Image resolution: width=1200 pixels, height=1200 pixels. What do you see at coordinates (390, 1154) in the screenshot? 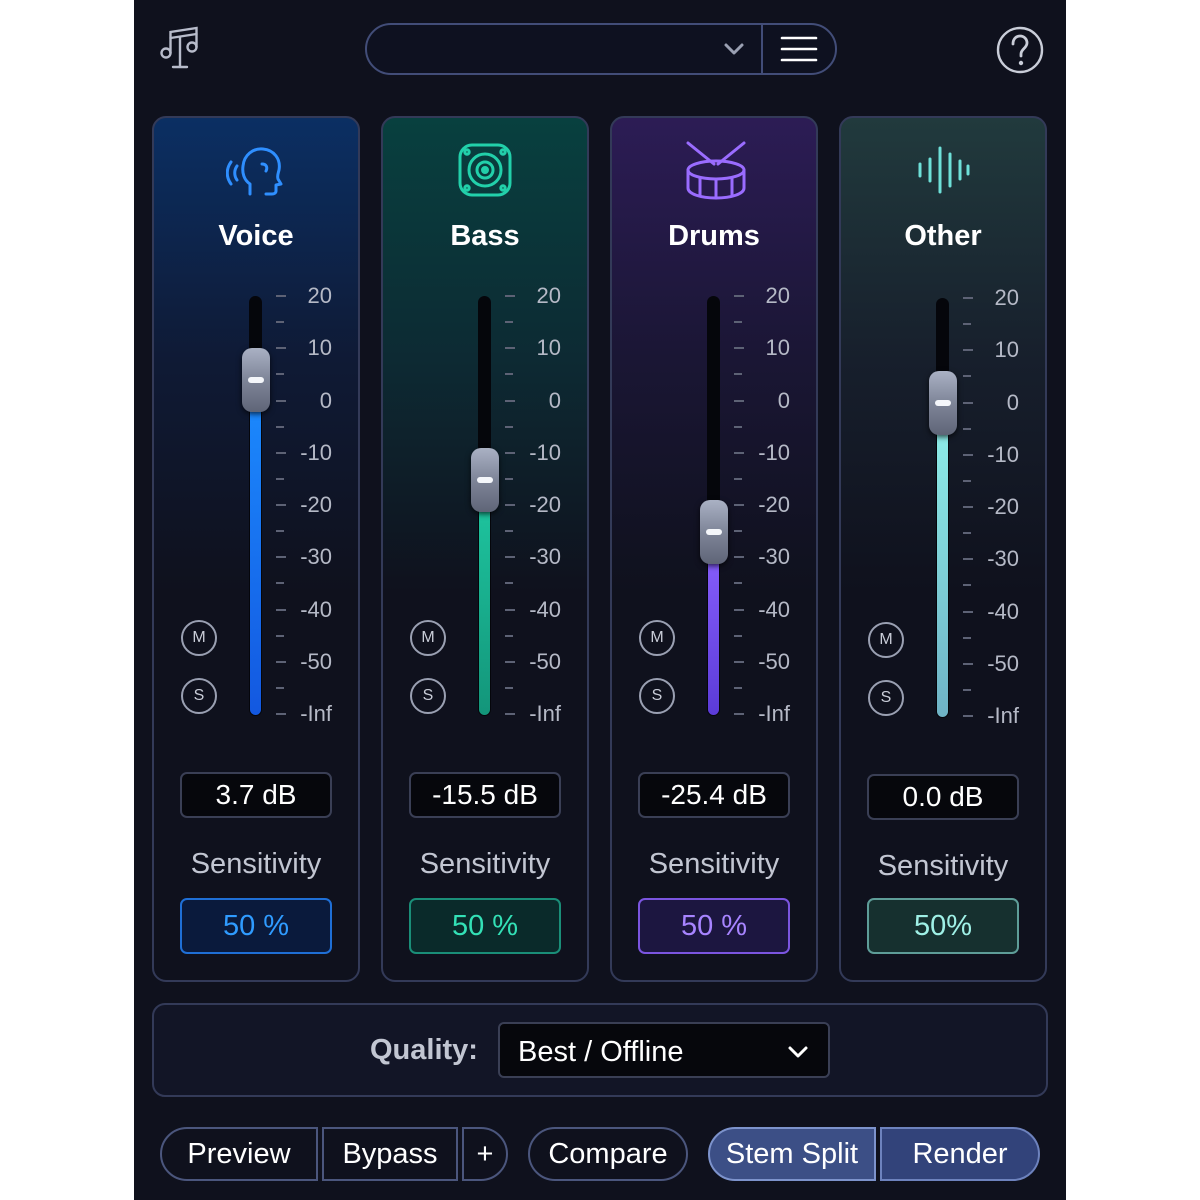
I see `bypass-button: Bypass` at bounding box center [390, 1154].